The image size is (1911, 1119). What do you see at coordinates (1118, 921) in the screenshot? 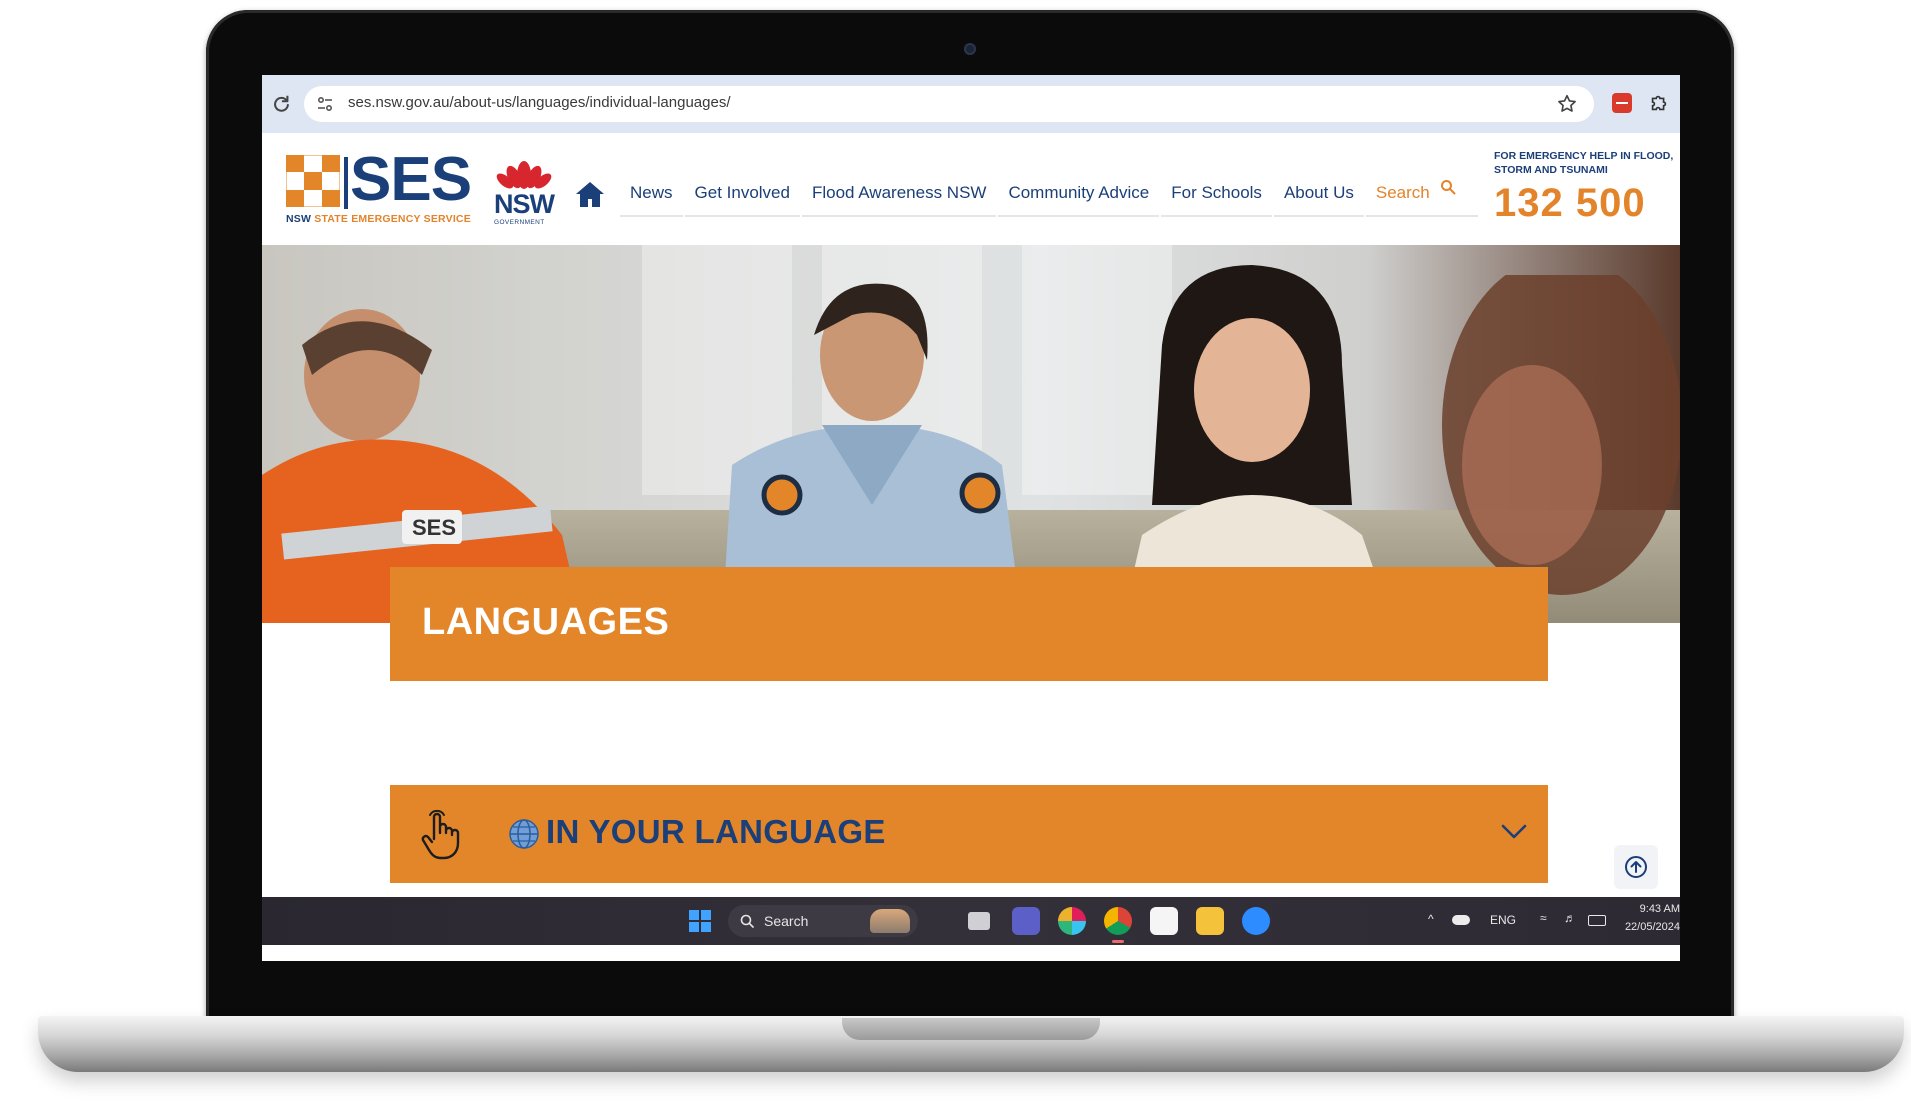
I see `chrome-icon` at bounding box center [1118, 921].